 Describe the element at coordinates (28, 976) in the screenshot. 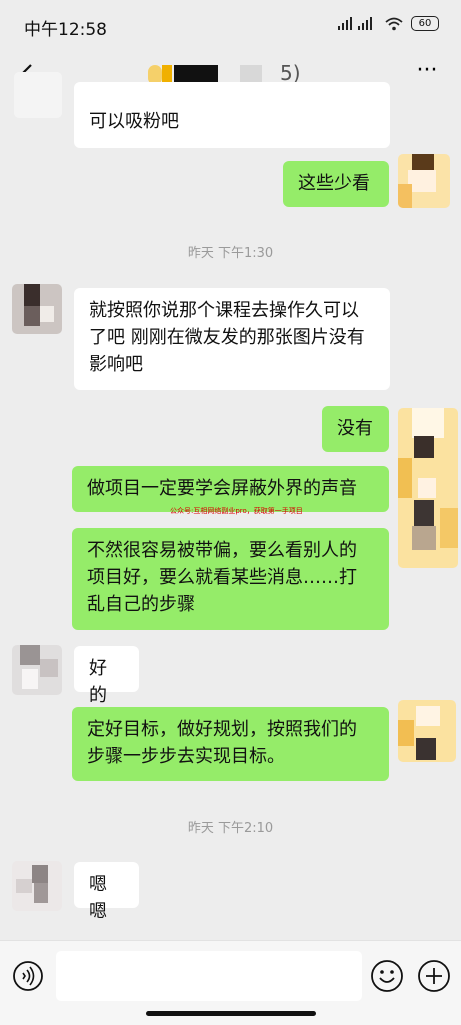

I see `voice-input-icon` at that location.